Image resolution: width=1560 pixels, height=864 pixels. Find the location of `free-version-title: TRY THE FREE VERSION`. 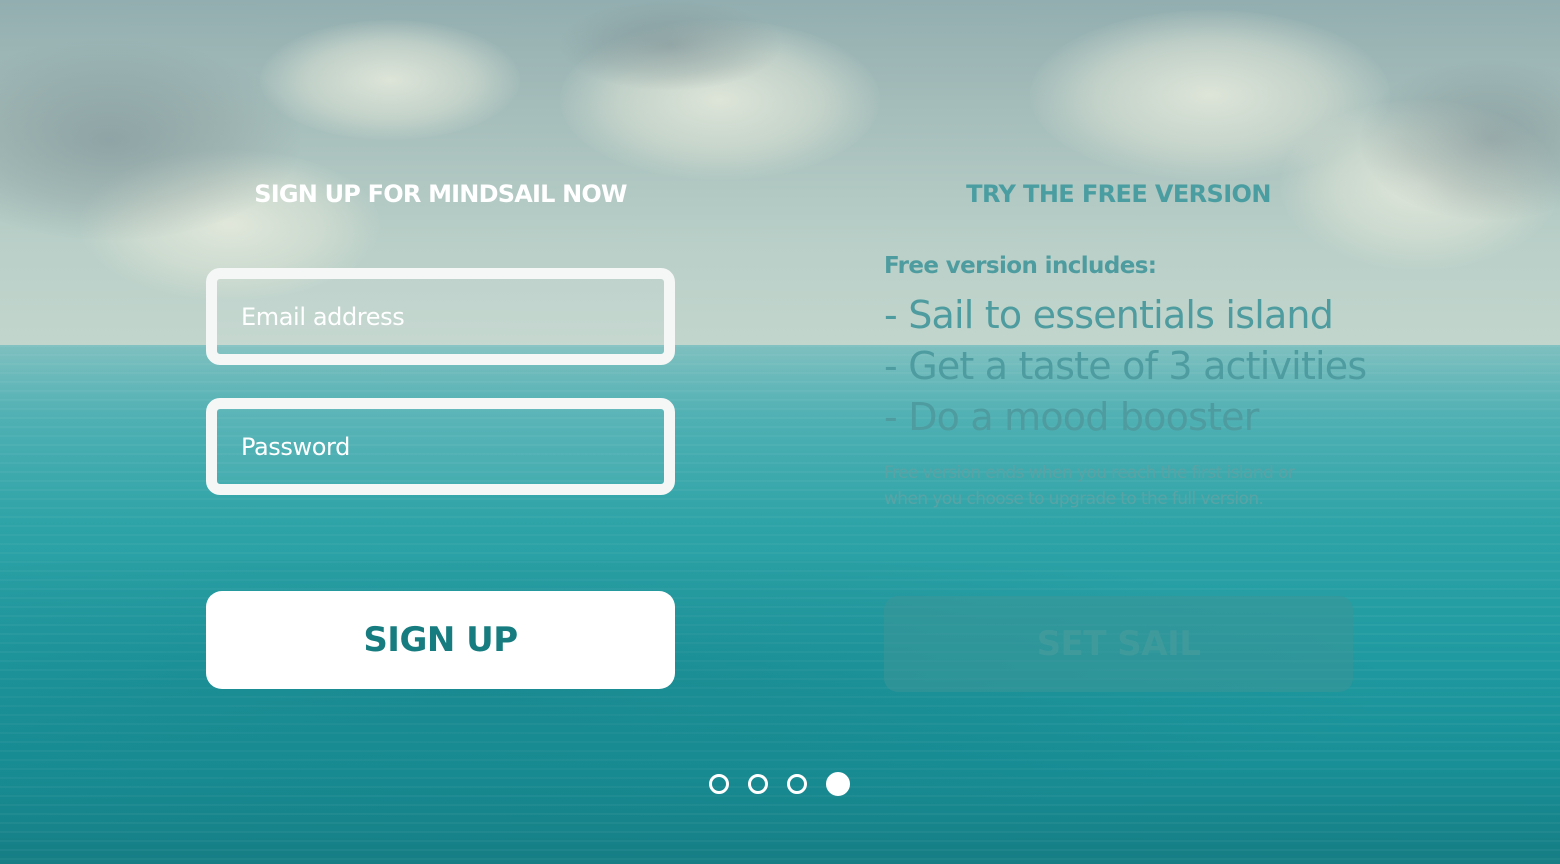

free-version-title: TRY THE FREE VERSION is located at coordinates (1118, 194).